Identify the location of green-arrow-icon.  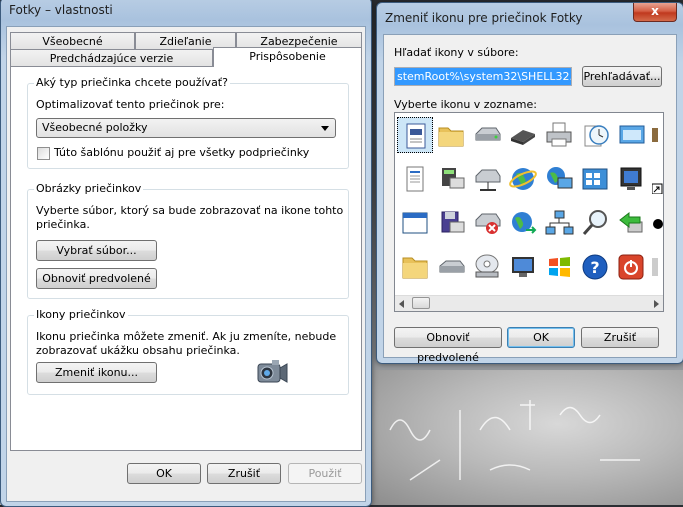
(631, 223).